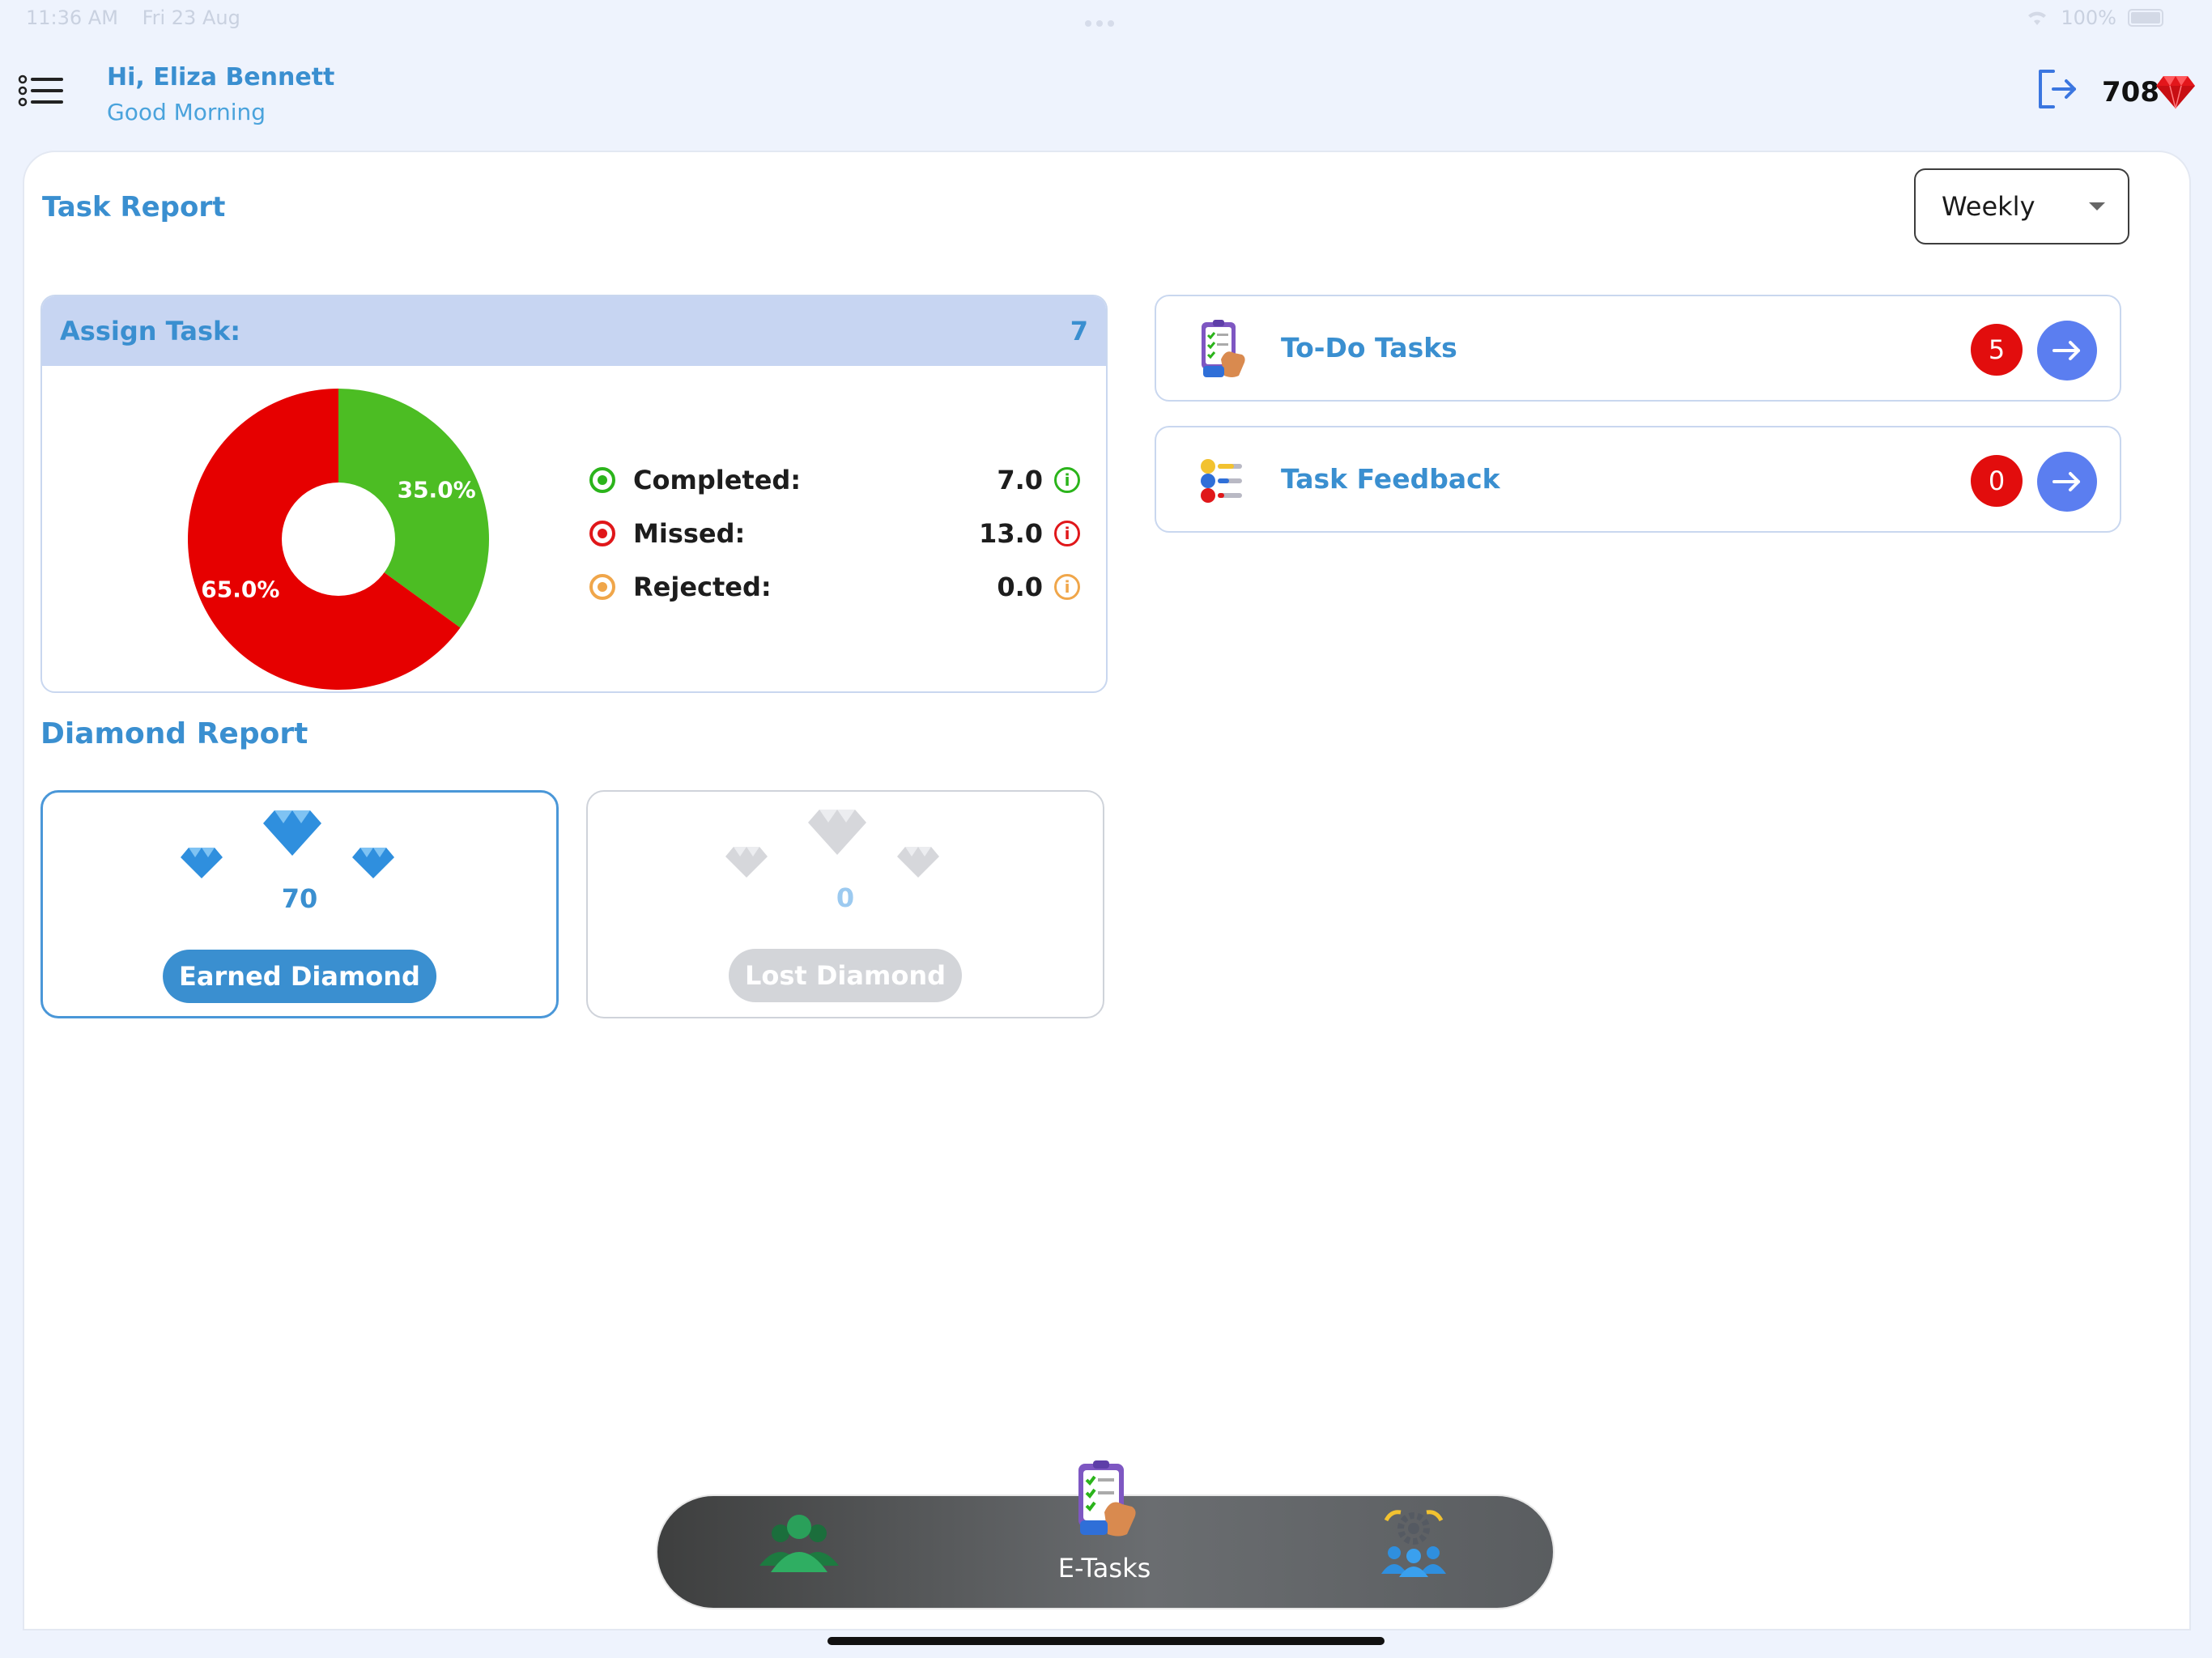 The width and height of the screenshot is (2212, 1658). Describe the element at coordinates (151, 331) in the screenshot. I see `assign-task-label: Assign Task:` at that location.